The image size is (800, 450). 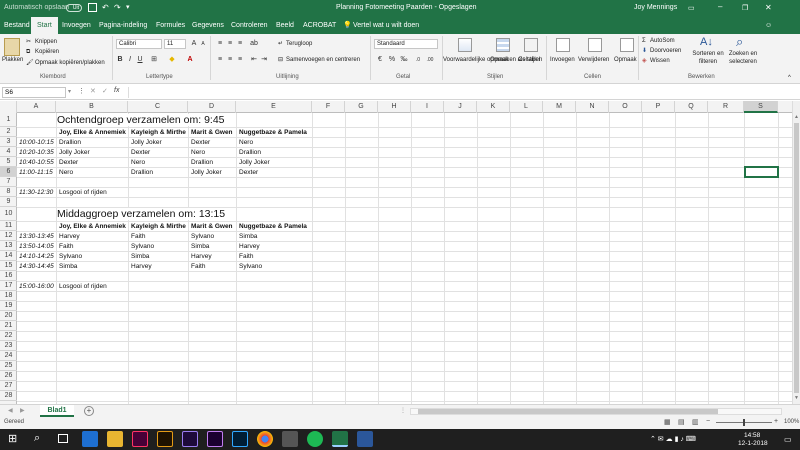 I want to click on align-middle-icon: ≡, so click(x=230, y=44).